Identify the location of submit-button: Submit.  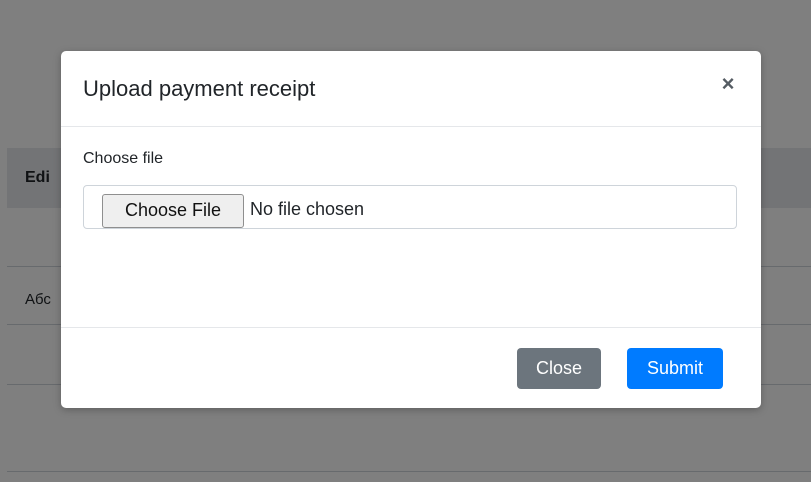
(675, 368).